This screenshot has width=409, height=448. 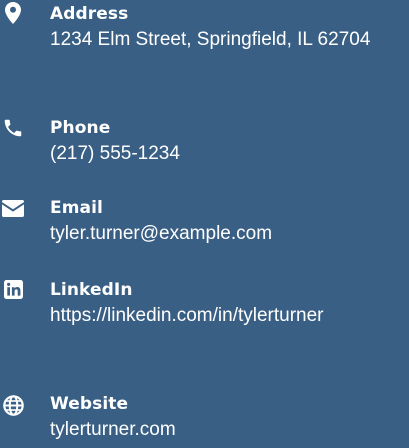 I want to click on contact-value-address: 1234 Elm Street, Springfield, IL 62704, so click(x=210, y=39).